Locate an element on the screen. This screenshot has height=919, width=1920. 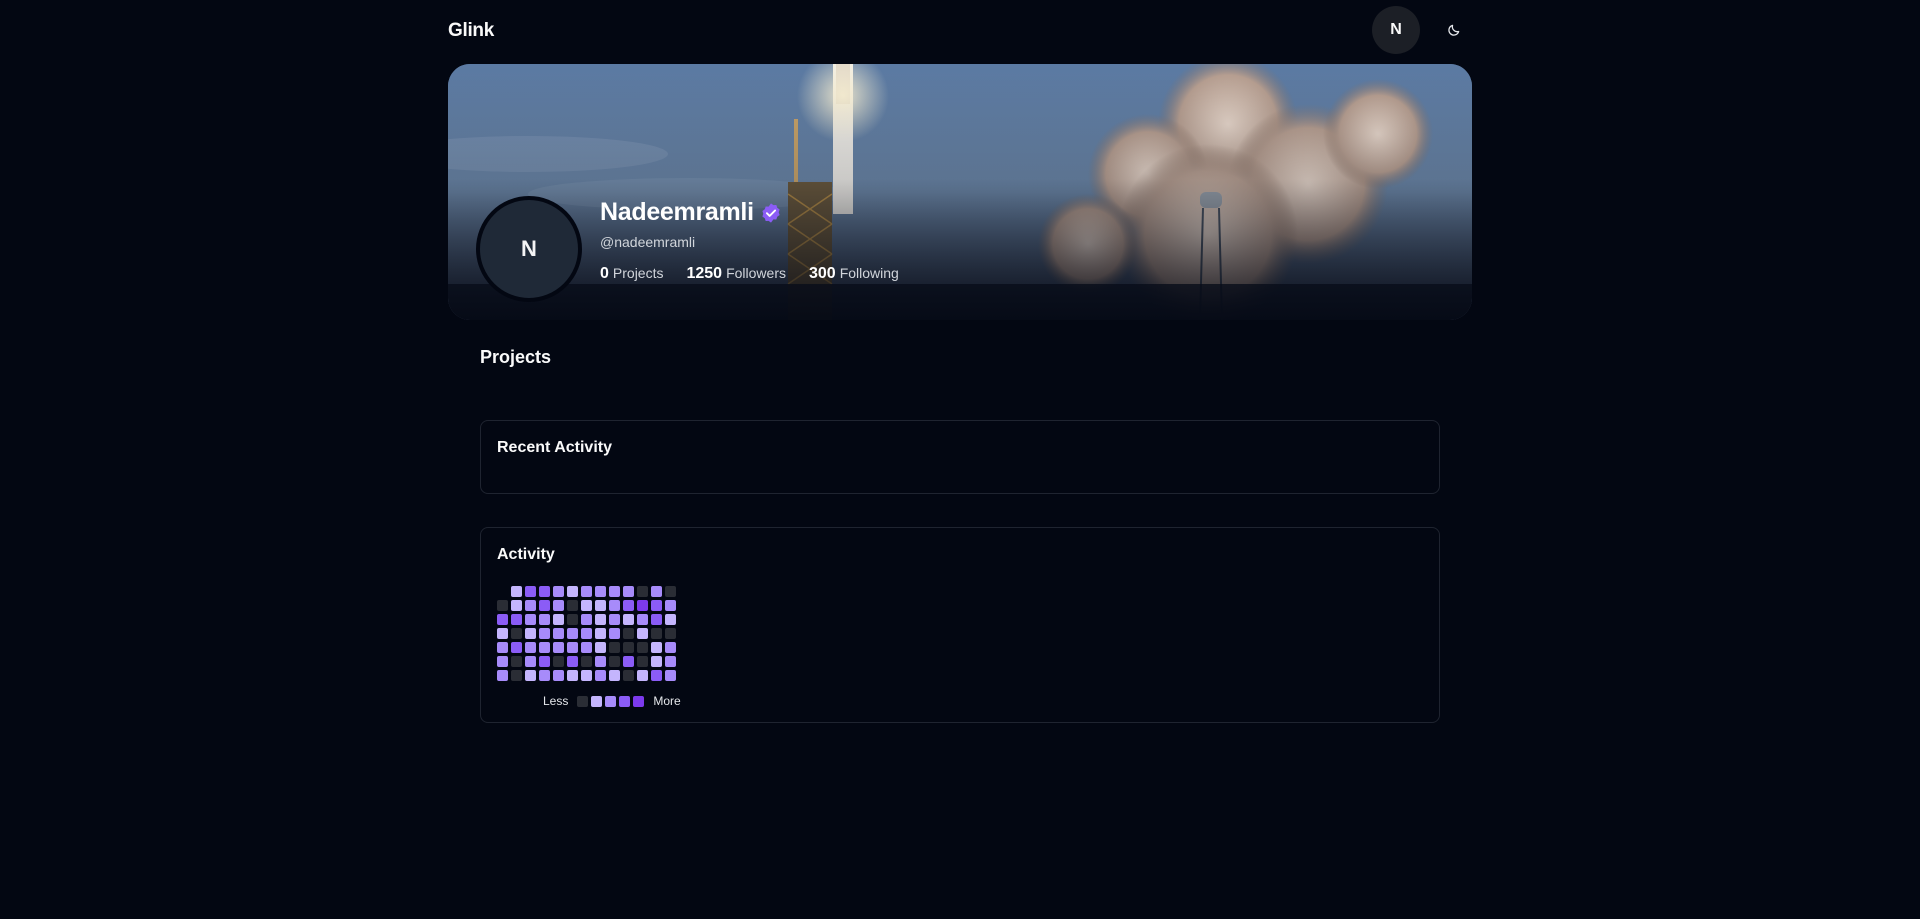
theme-toggle-button is located at coordinates (1454, 30).